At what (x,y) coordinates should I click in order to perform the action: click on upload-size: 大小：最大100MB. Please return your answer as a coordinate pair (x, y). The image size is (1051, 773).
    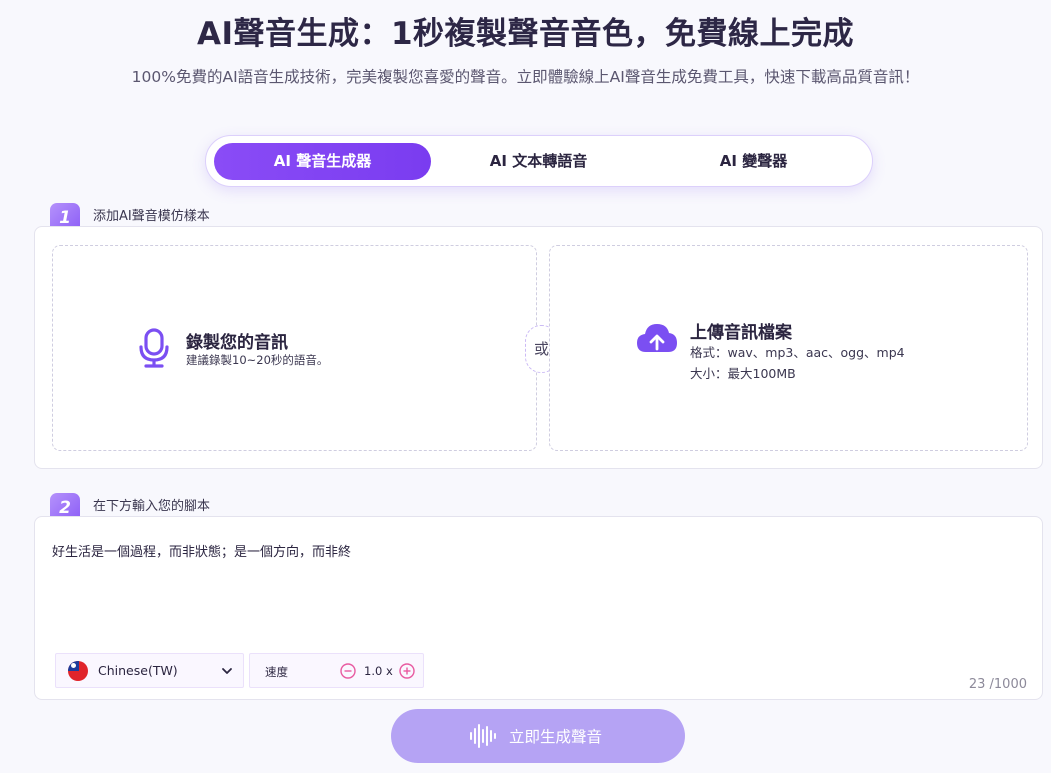
    Looking at the image, I should click on (743, 373).